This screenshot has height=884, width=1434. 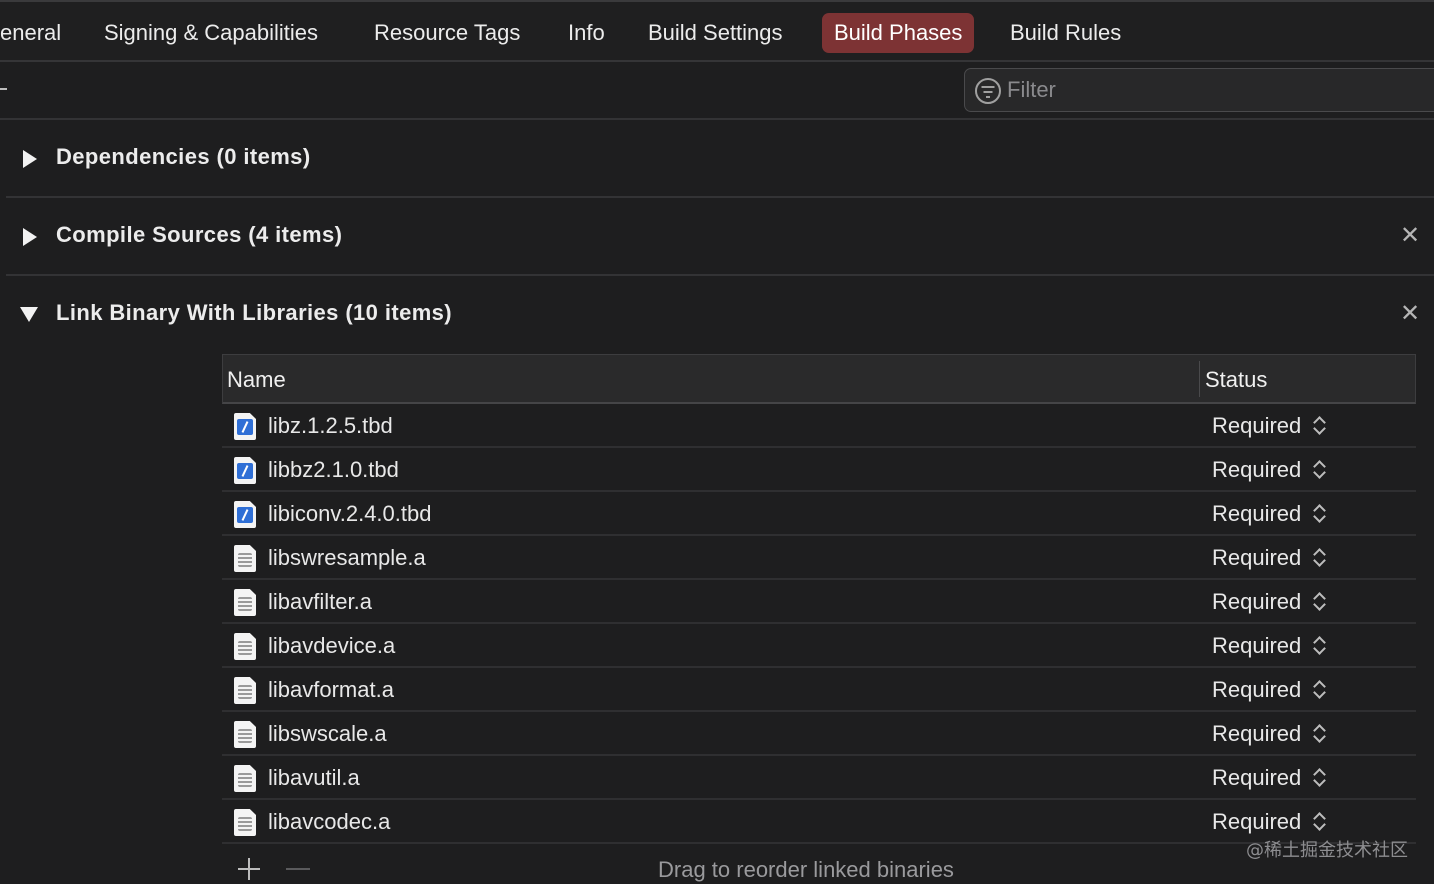 What do you see at coordinates (447, 33) in the screenshot?
I see `tab-resource-tags: Resource Tags` at bounding box center [447, 33].